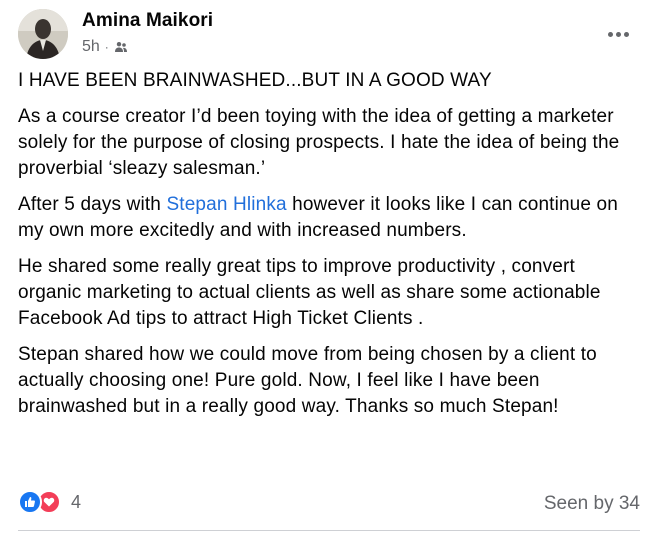 The width and height of the screenshot is (658, 534). I want to click on ellipsis-icon, so click(610, 34).